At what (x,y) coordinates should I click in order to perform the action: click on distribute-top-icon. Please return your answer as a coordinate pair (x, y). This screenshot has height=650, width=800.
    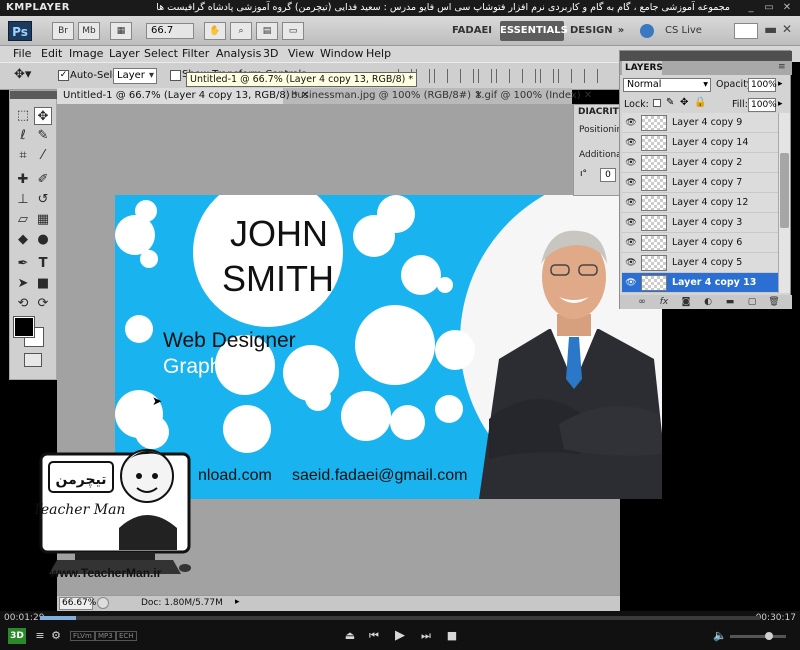
    Looking at the image, I should click on (529, 76).